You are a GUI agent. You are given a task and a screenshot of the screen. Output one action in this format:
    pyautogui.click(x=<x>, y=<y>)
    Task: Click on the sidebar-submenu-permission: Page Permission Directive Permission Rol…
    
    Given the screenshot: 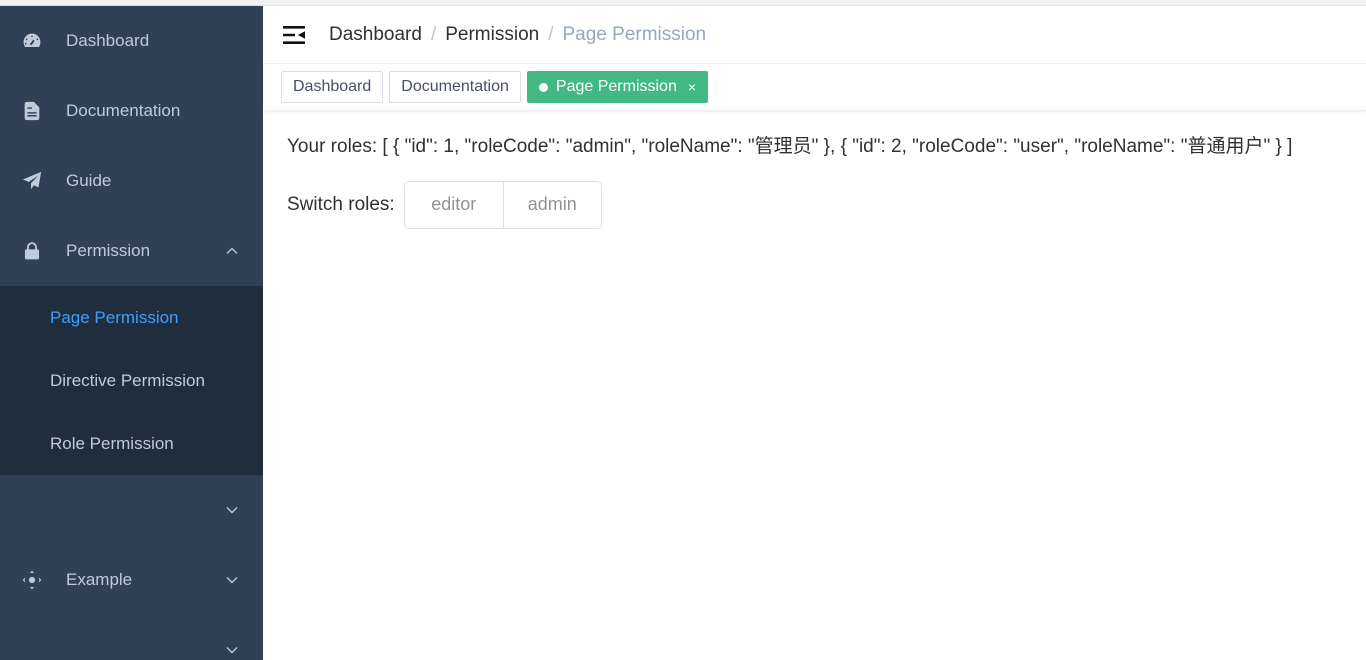 What is the action you would take?
    pyautogui.click(x=131, y=380)
    